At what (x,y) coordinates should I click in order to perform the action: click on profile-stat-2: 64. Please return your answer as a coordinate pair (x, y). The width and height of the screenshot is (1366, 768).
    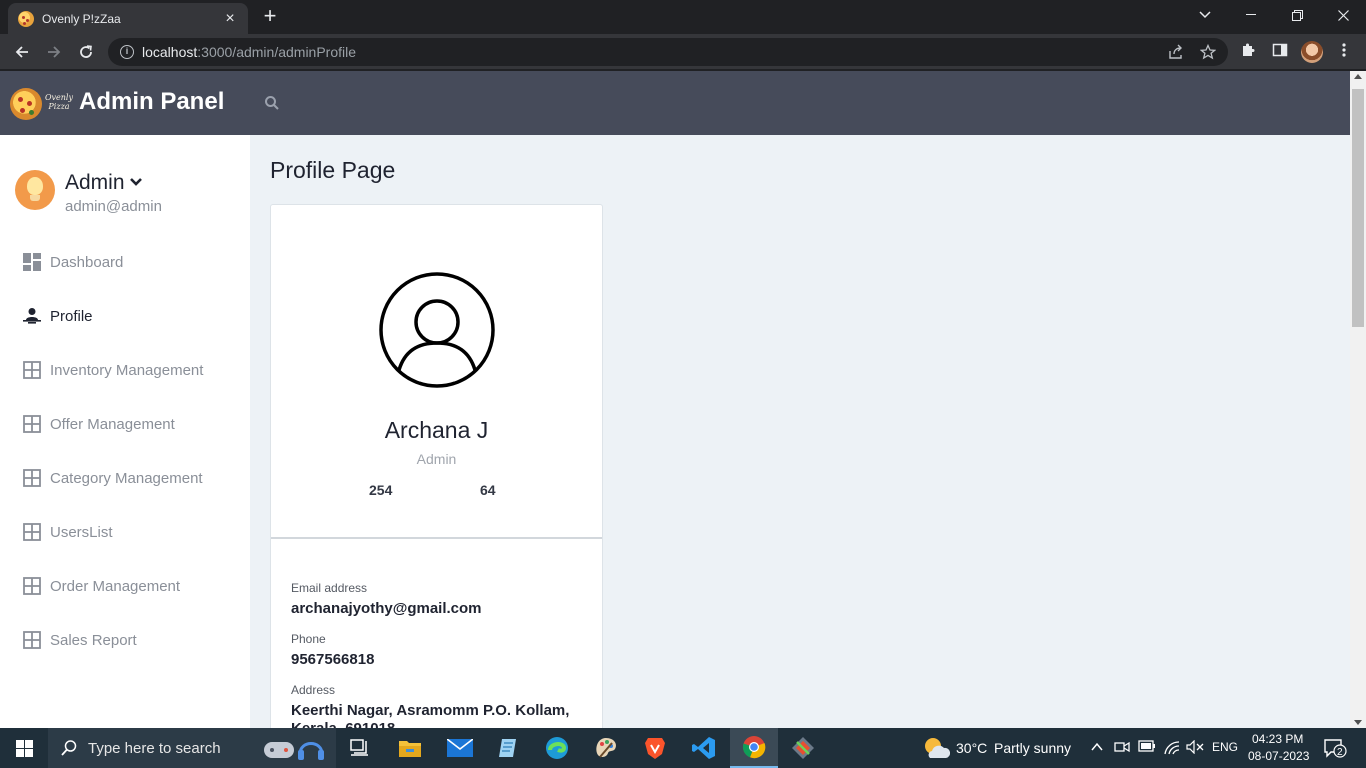
    Looking at the image, I should click on (488, 490).